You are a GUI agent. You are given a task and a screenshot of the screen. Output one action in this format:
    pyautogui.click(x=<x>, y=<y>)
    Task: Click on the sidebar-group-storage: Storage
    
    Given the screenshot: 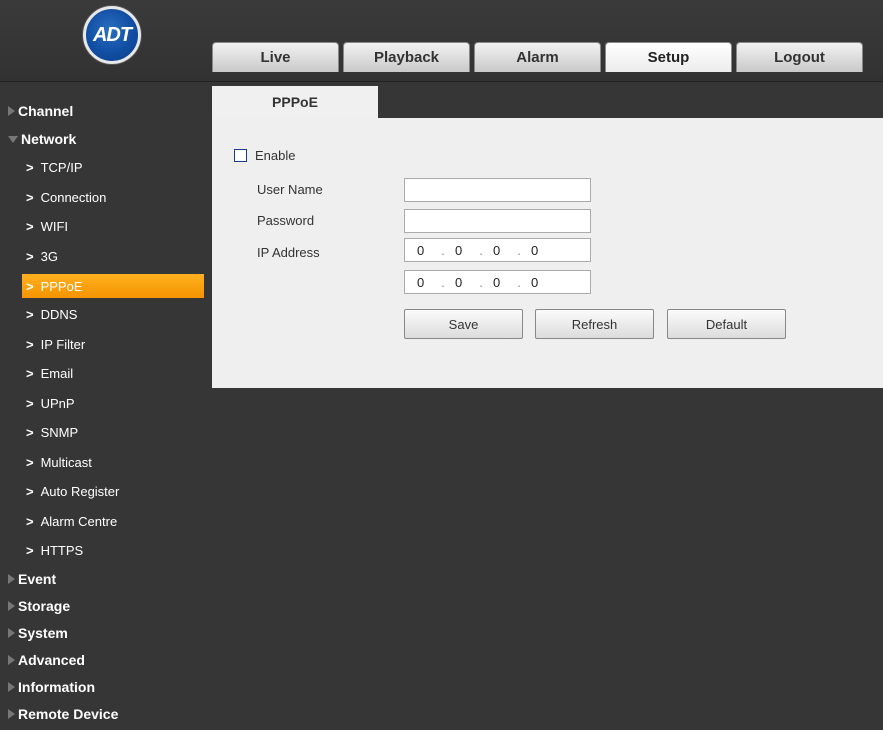 What is the action you would take?
    pyautogui.click(x=106, y=606)
    